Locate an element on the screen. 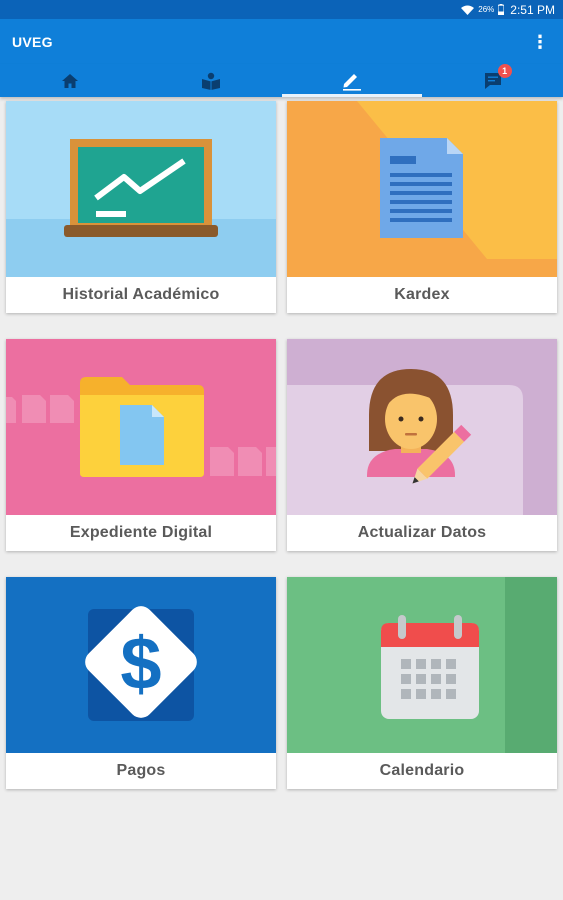 This screenshot has width=563, height=900. app-bar: UVEG ⋮ is located at coordinates (281, 41).